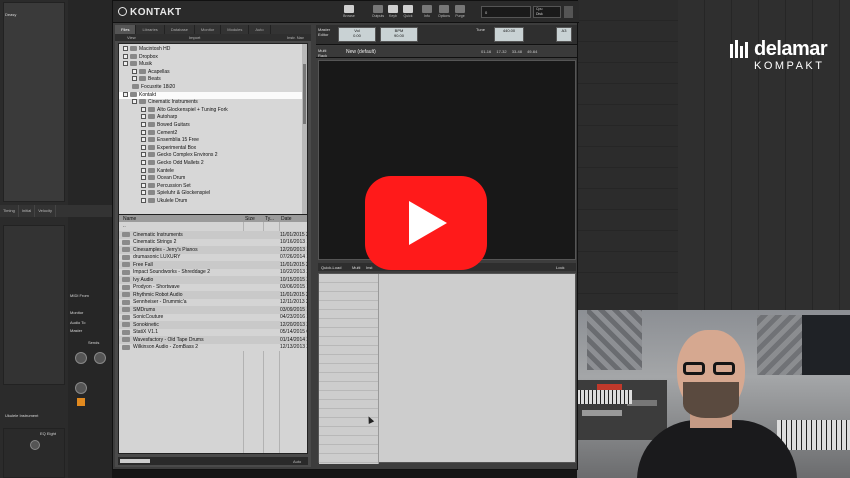 The image size is (850, 478). Describe the element at coordinates (517, 51) in the screenshot. I see `page-33-48: 33-48` at that location.